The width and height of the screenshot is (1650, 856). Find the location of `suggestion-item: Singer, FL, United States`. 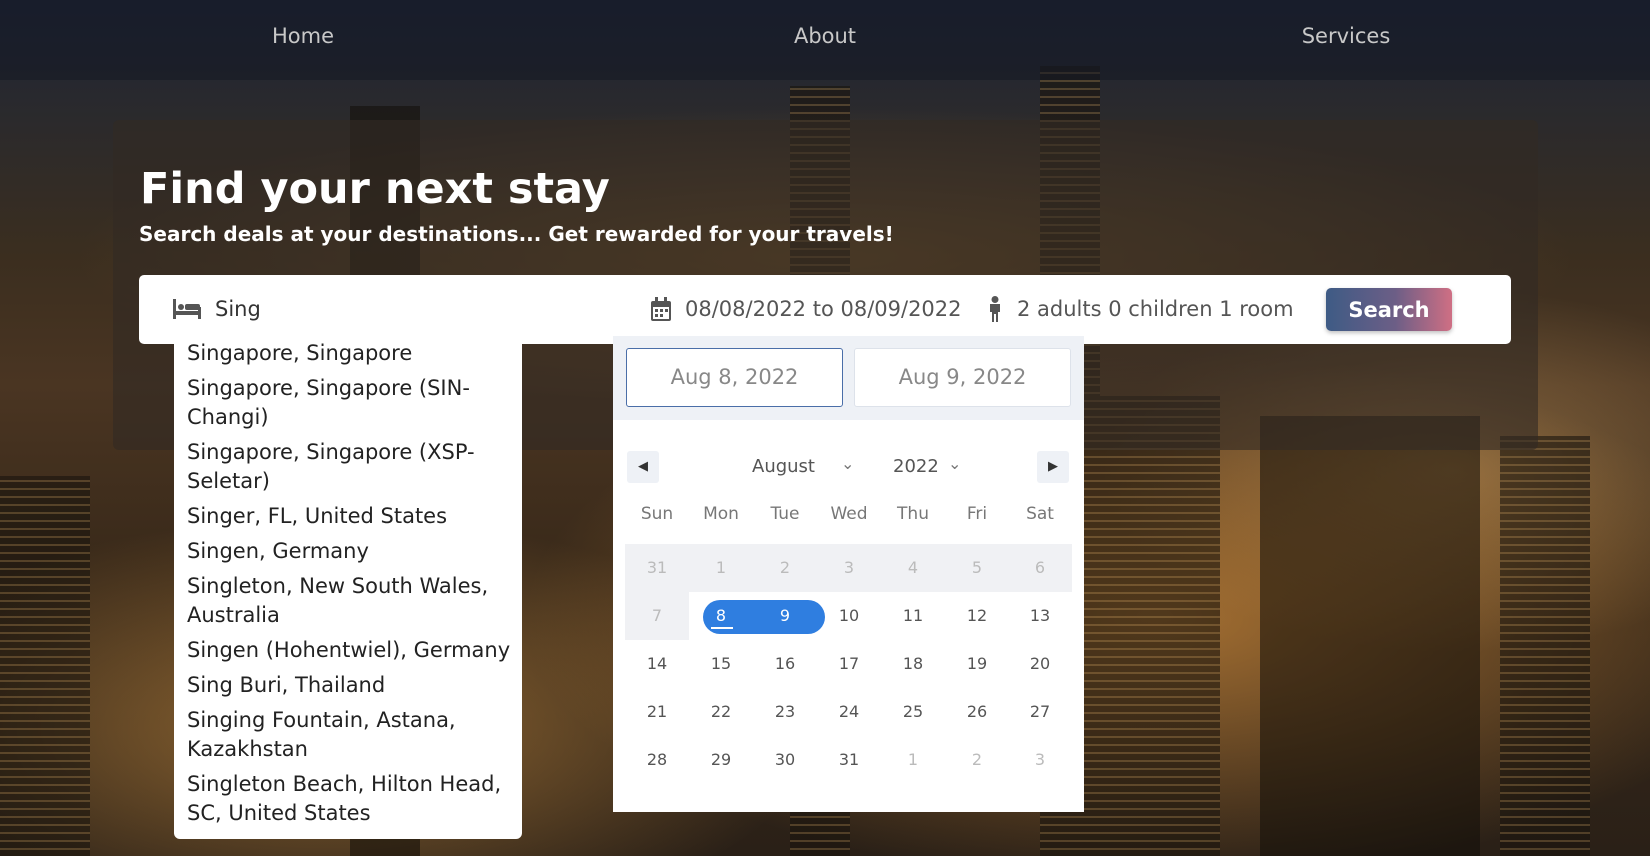

suggestion-item: Singer, FL, United States is located at coordinates (350, 516).